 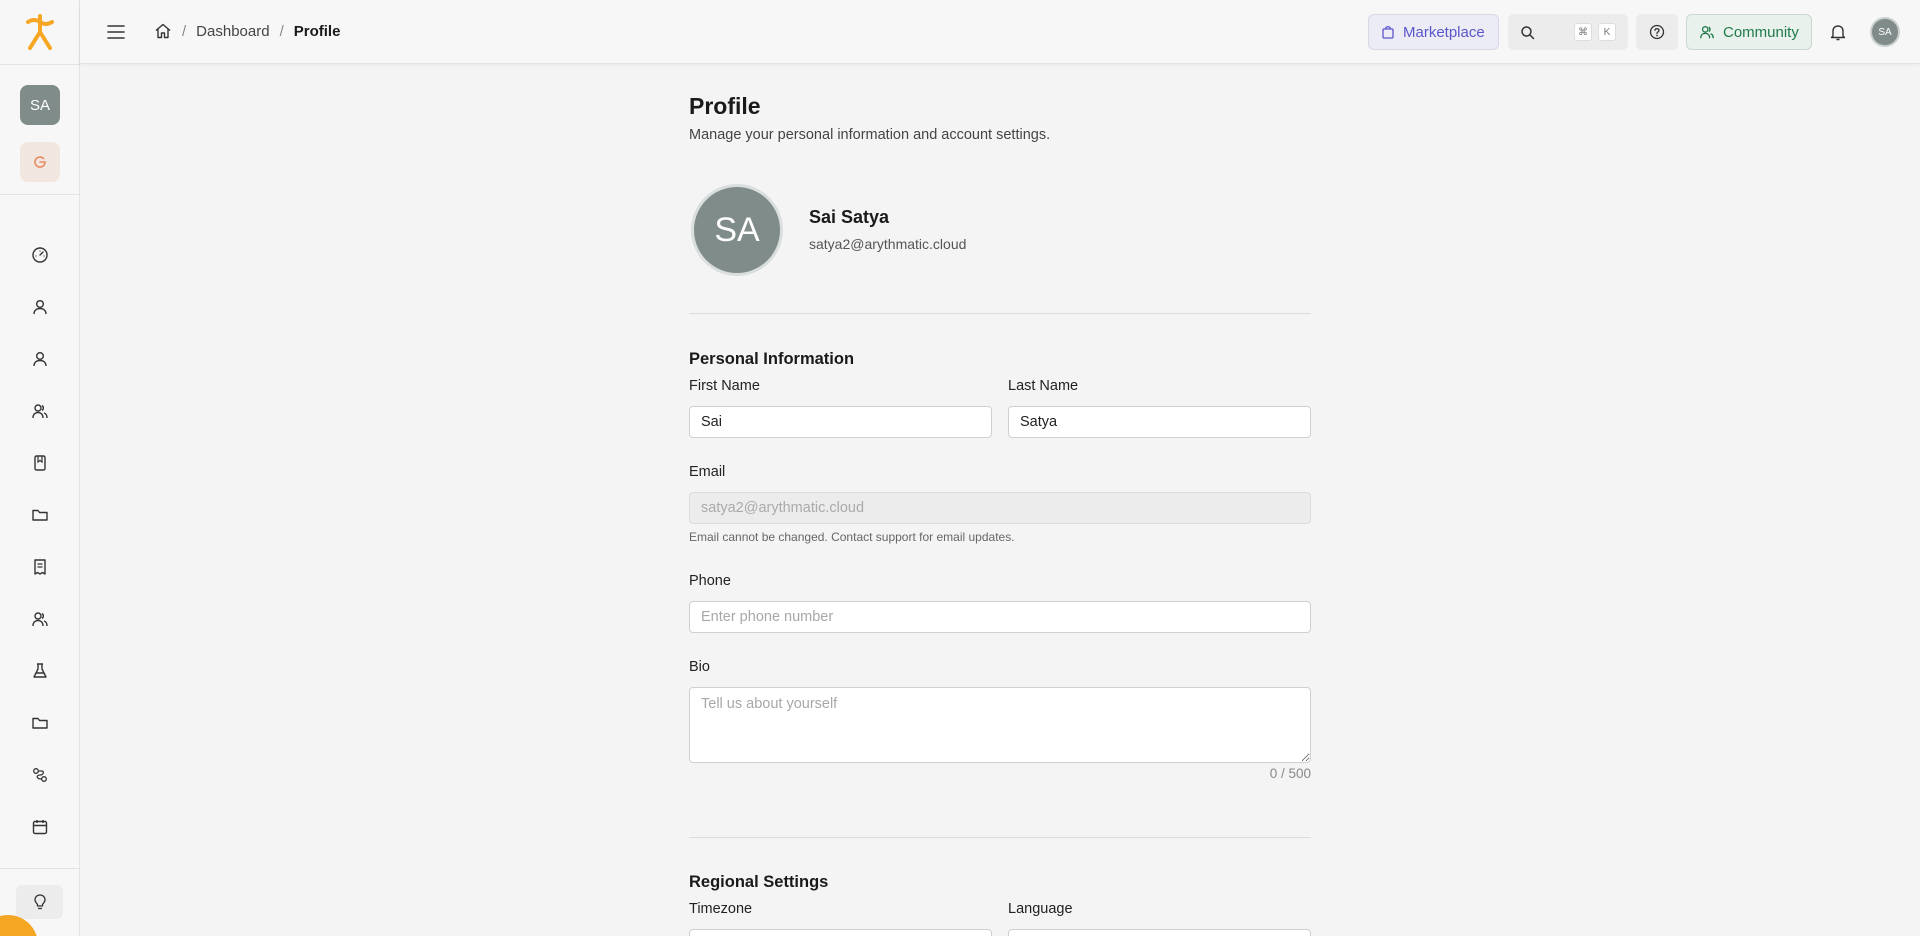 I want to click on sidebar: SA, so click(x=40, y=468).